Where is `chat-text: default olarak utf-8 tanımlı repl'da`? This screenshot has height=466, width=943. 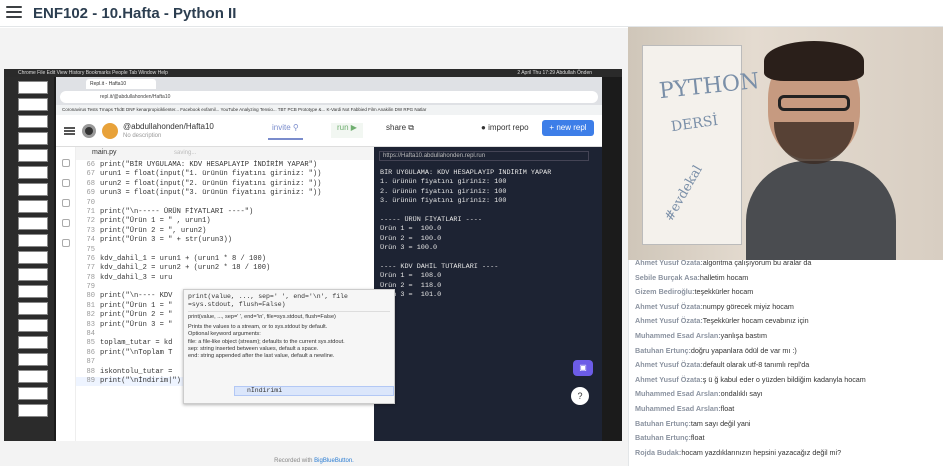
chat-text: default olarak utf-8 tanımlı repl'da is located at coordinates (756, 365).